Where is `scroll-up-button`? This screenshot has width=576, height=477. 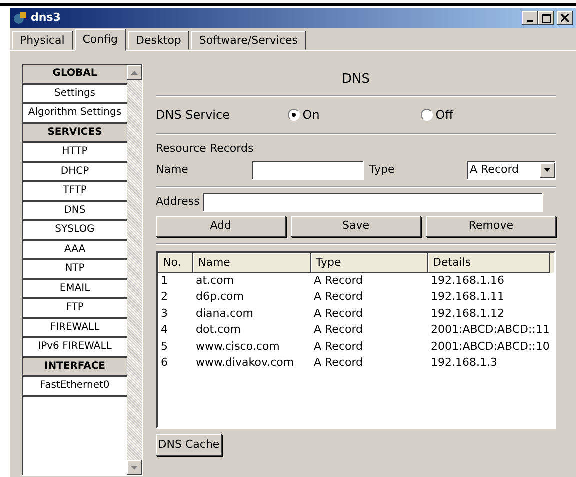
scroll-up-button is located at coordinates (134, 72).